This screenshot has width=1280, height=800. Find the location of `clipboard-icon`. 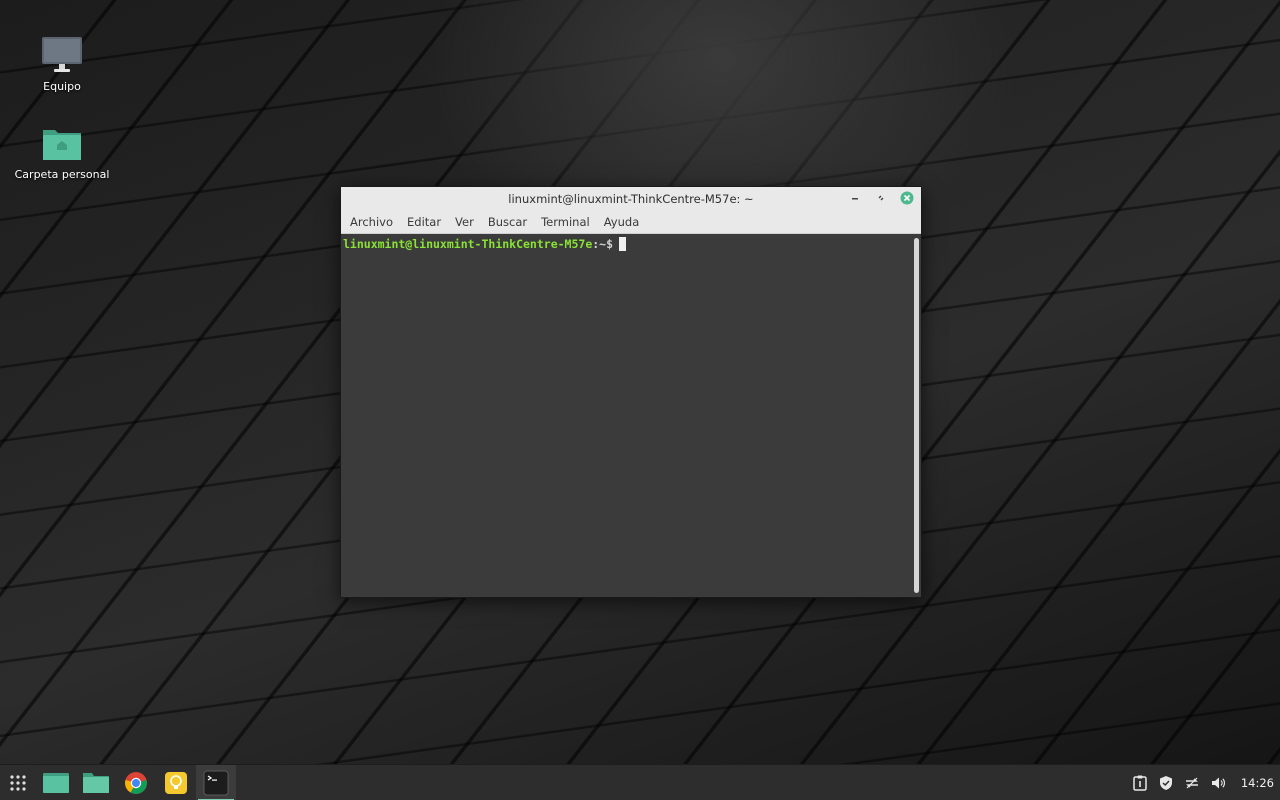

clipboard-icon is located at coordinates (1140, 783).